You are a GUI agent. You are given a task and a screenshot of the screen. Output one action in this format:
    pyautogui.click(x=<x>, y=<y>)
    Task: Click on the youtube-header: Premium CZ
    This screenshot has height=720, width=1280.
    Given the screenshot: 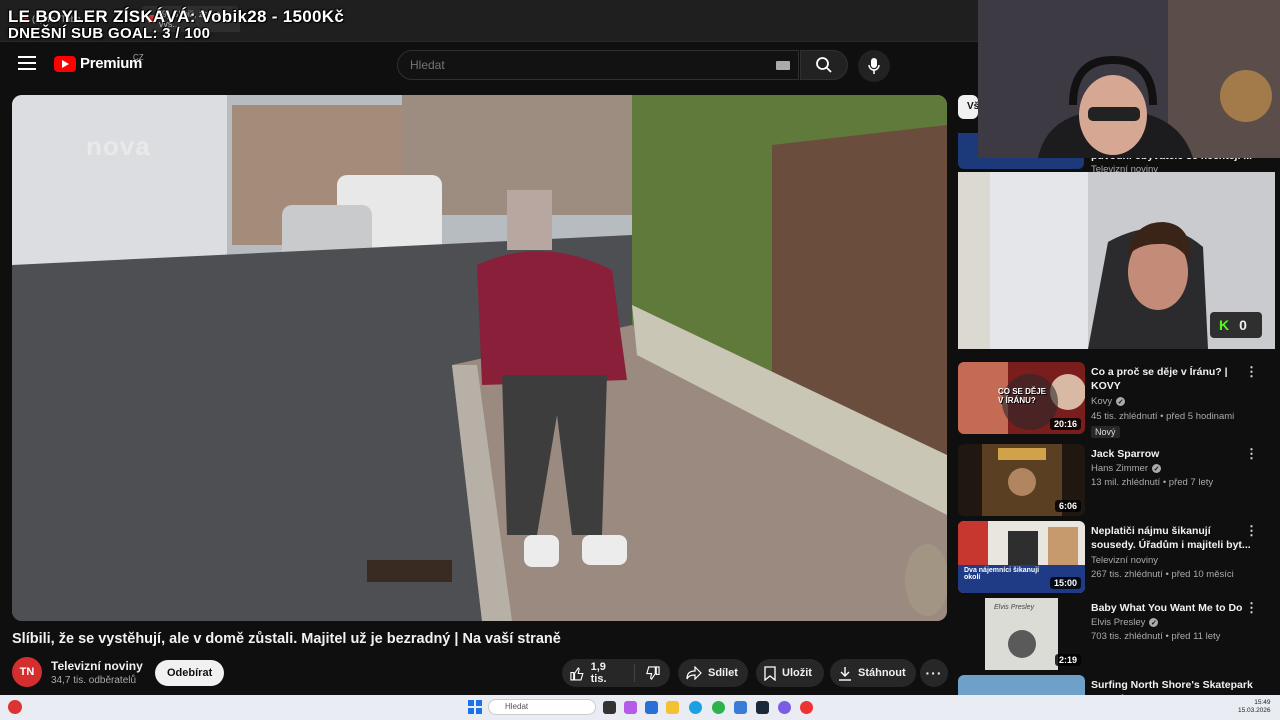 What is the action you would take?
    pyautogui.click(x=490, y=65)
    